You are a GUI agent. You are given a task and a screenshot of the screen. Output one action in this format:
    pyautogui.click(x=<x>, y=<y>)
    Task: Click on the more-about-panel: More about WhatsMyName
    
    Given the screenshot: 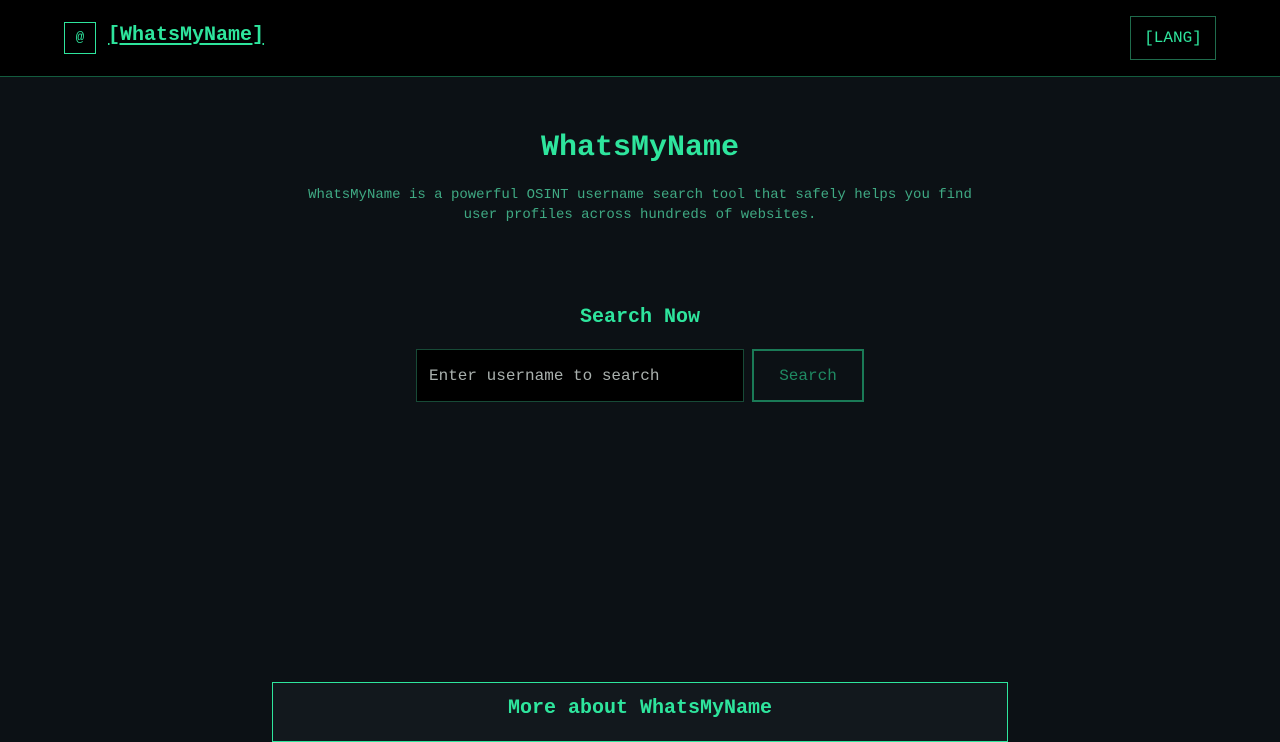 What is the action you would take?
    pyautogui.click(x=640, y=712)
    